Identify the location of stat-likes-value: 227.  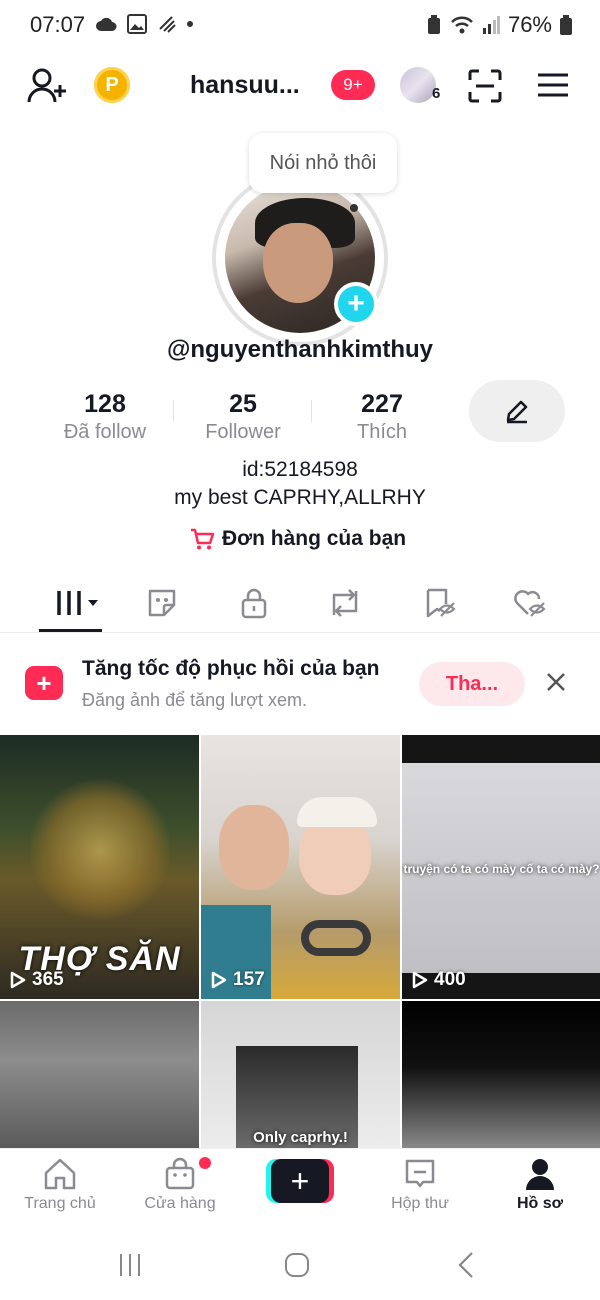
(382, 404).